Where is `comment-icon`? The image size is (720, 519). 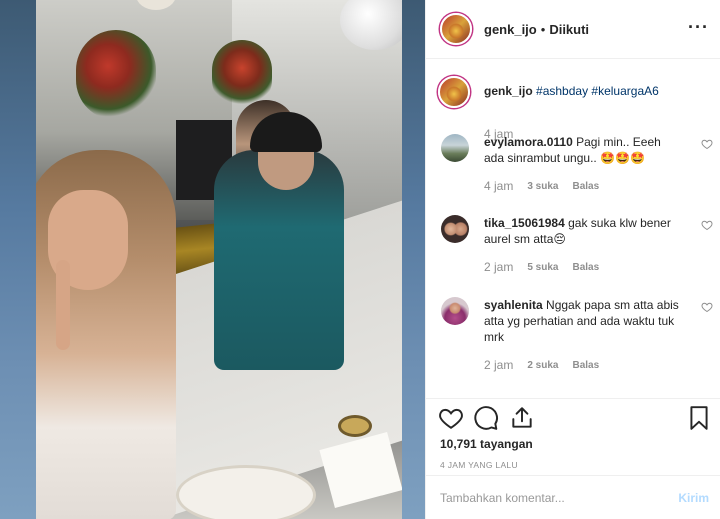
comment-icon is located at coordinates (486, 418).